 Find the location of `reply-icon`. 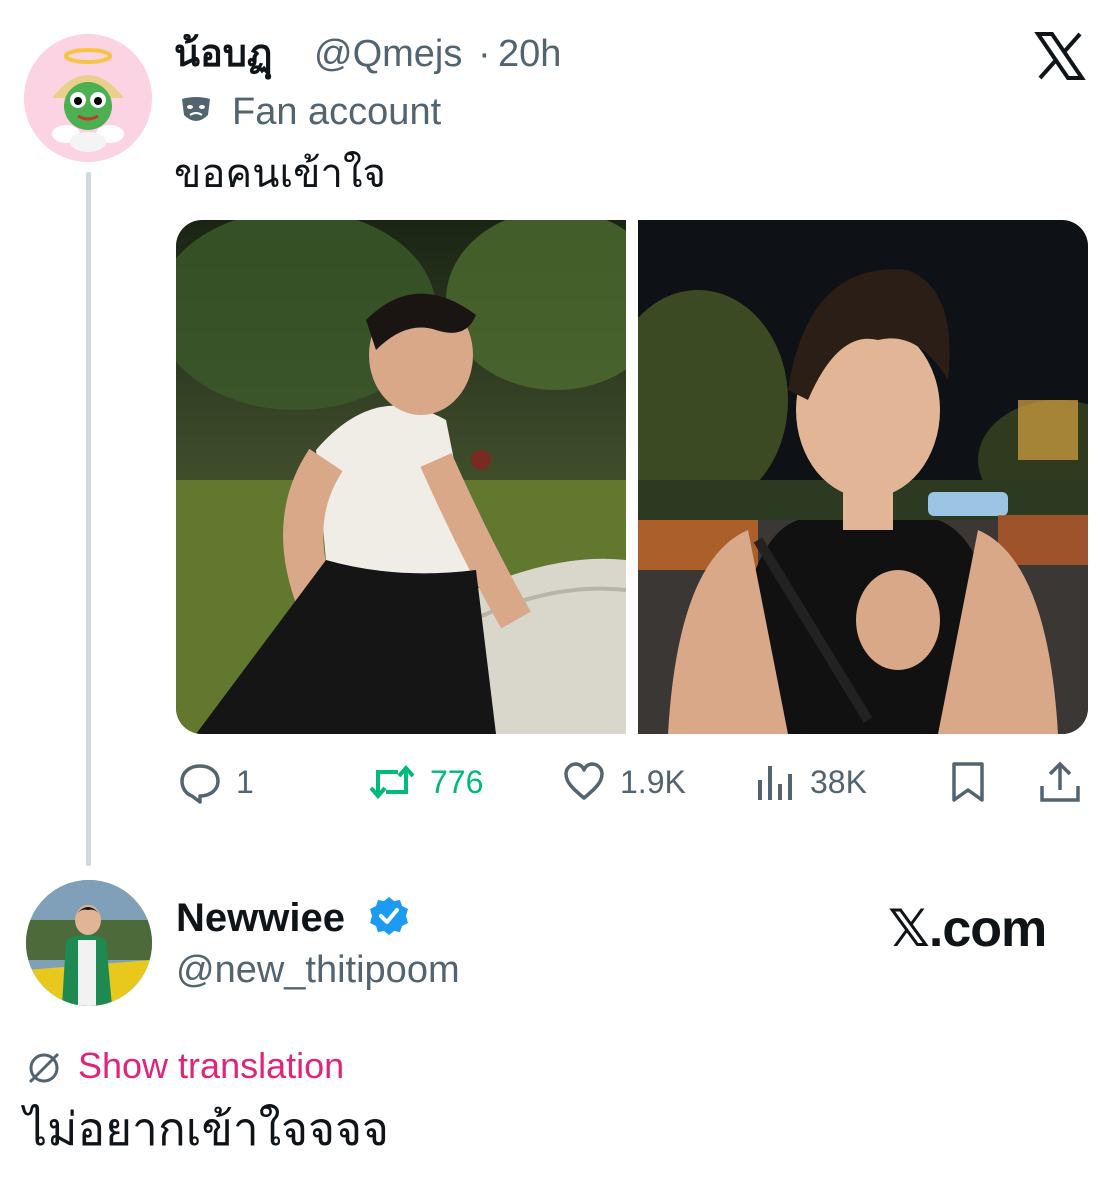

reply-icon is located at coordinates (200, 784).